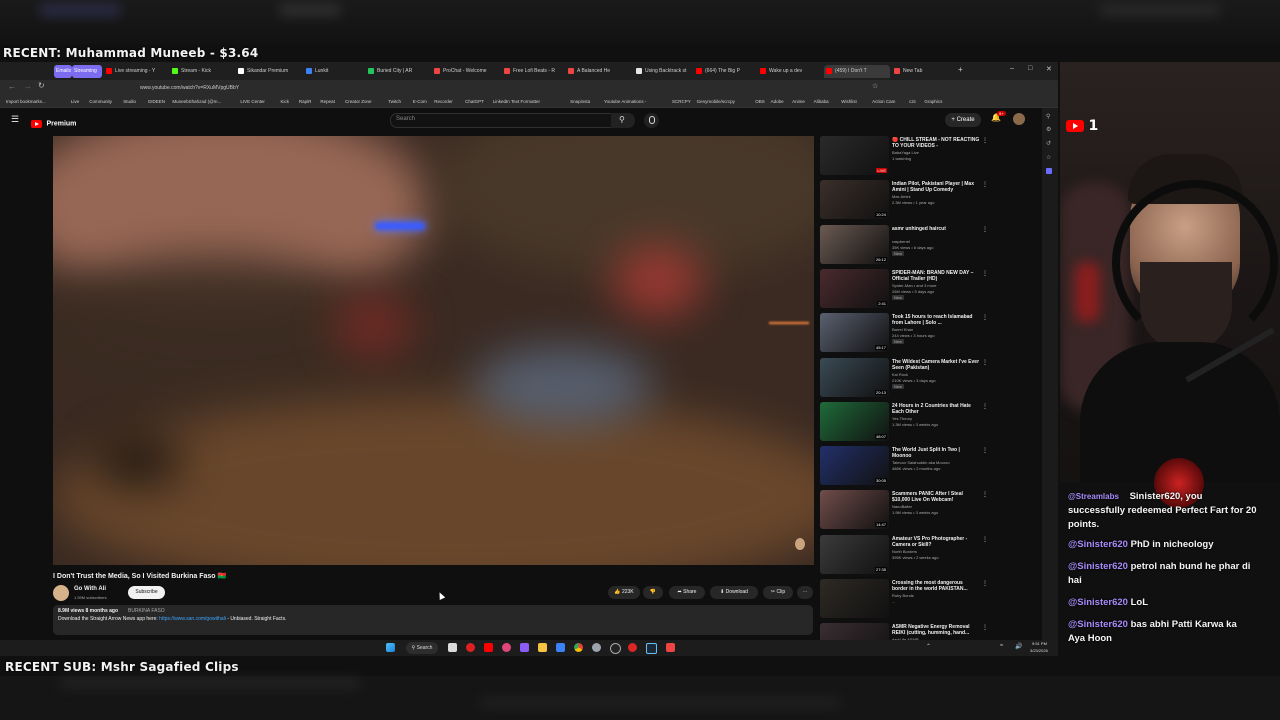 This screenshot has width=1280, height=720. Describe the element at coordinates (53, 121) in the screenshot. I see `youtube-logo: Premium` at that location.